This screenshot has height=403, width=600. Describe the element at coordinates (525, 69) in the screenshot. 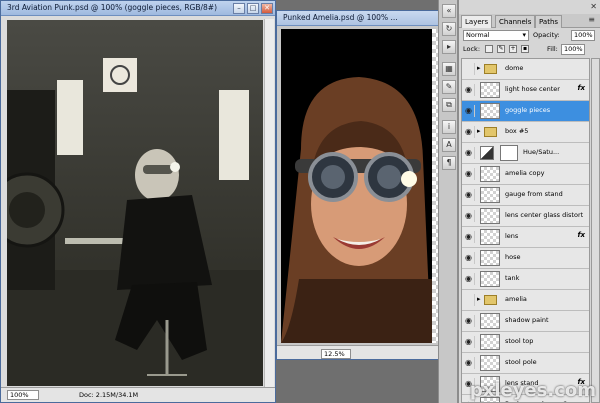

I see `layer-row: ◉▸ dome` at that location.